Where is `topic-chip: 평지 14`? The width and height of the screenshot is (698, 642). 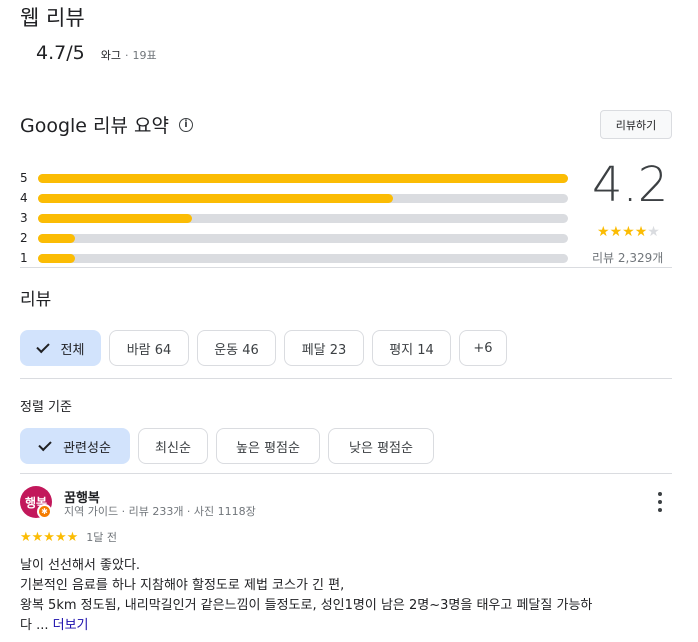
topic-chip: 평지 14 is located at coordinates (411, 348).